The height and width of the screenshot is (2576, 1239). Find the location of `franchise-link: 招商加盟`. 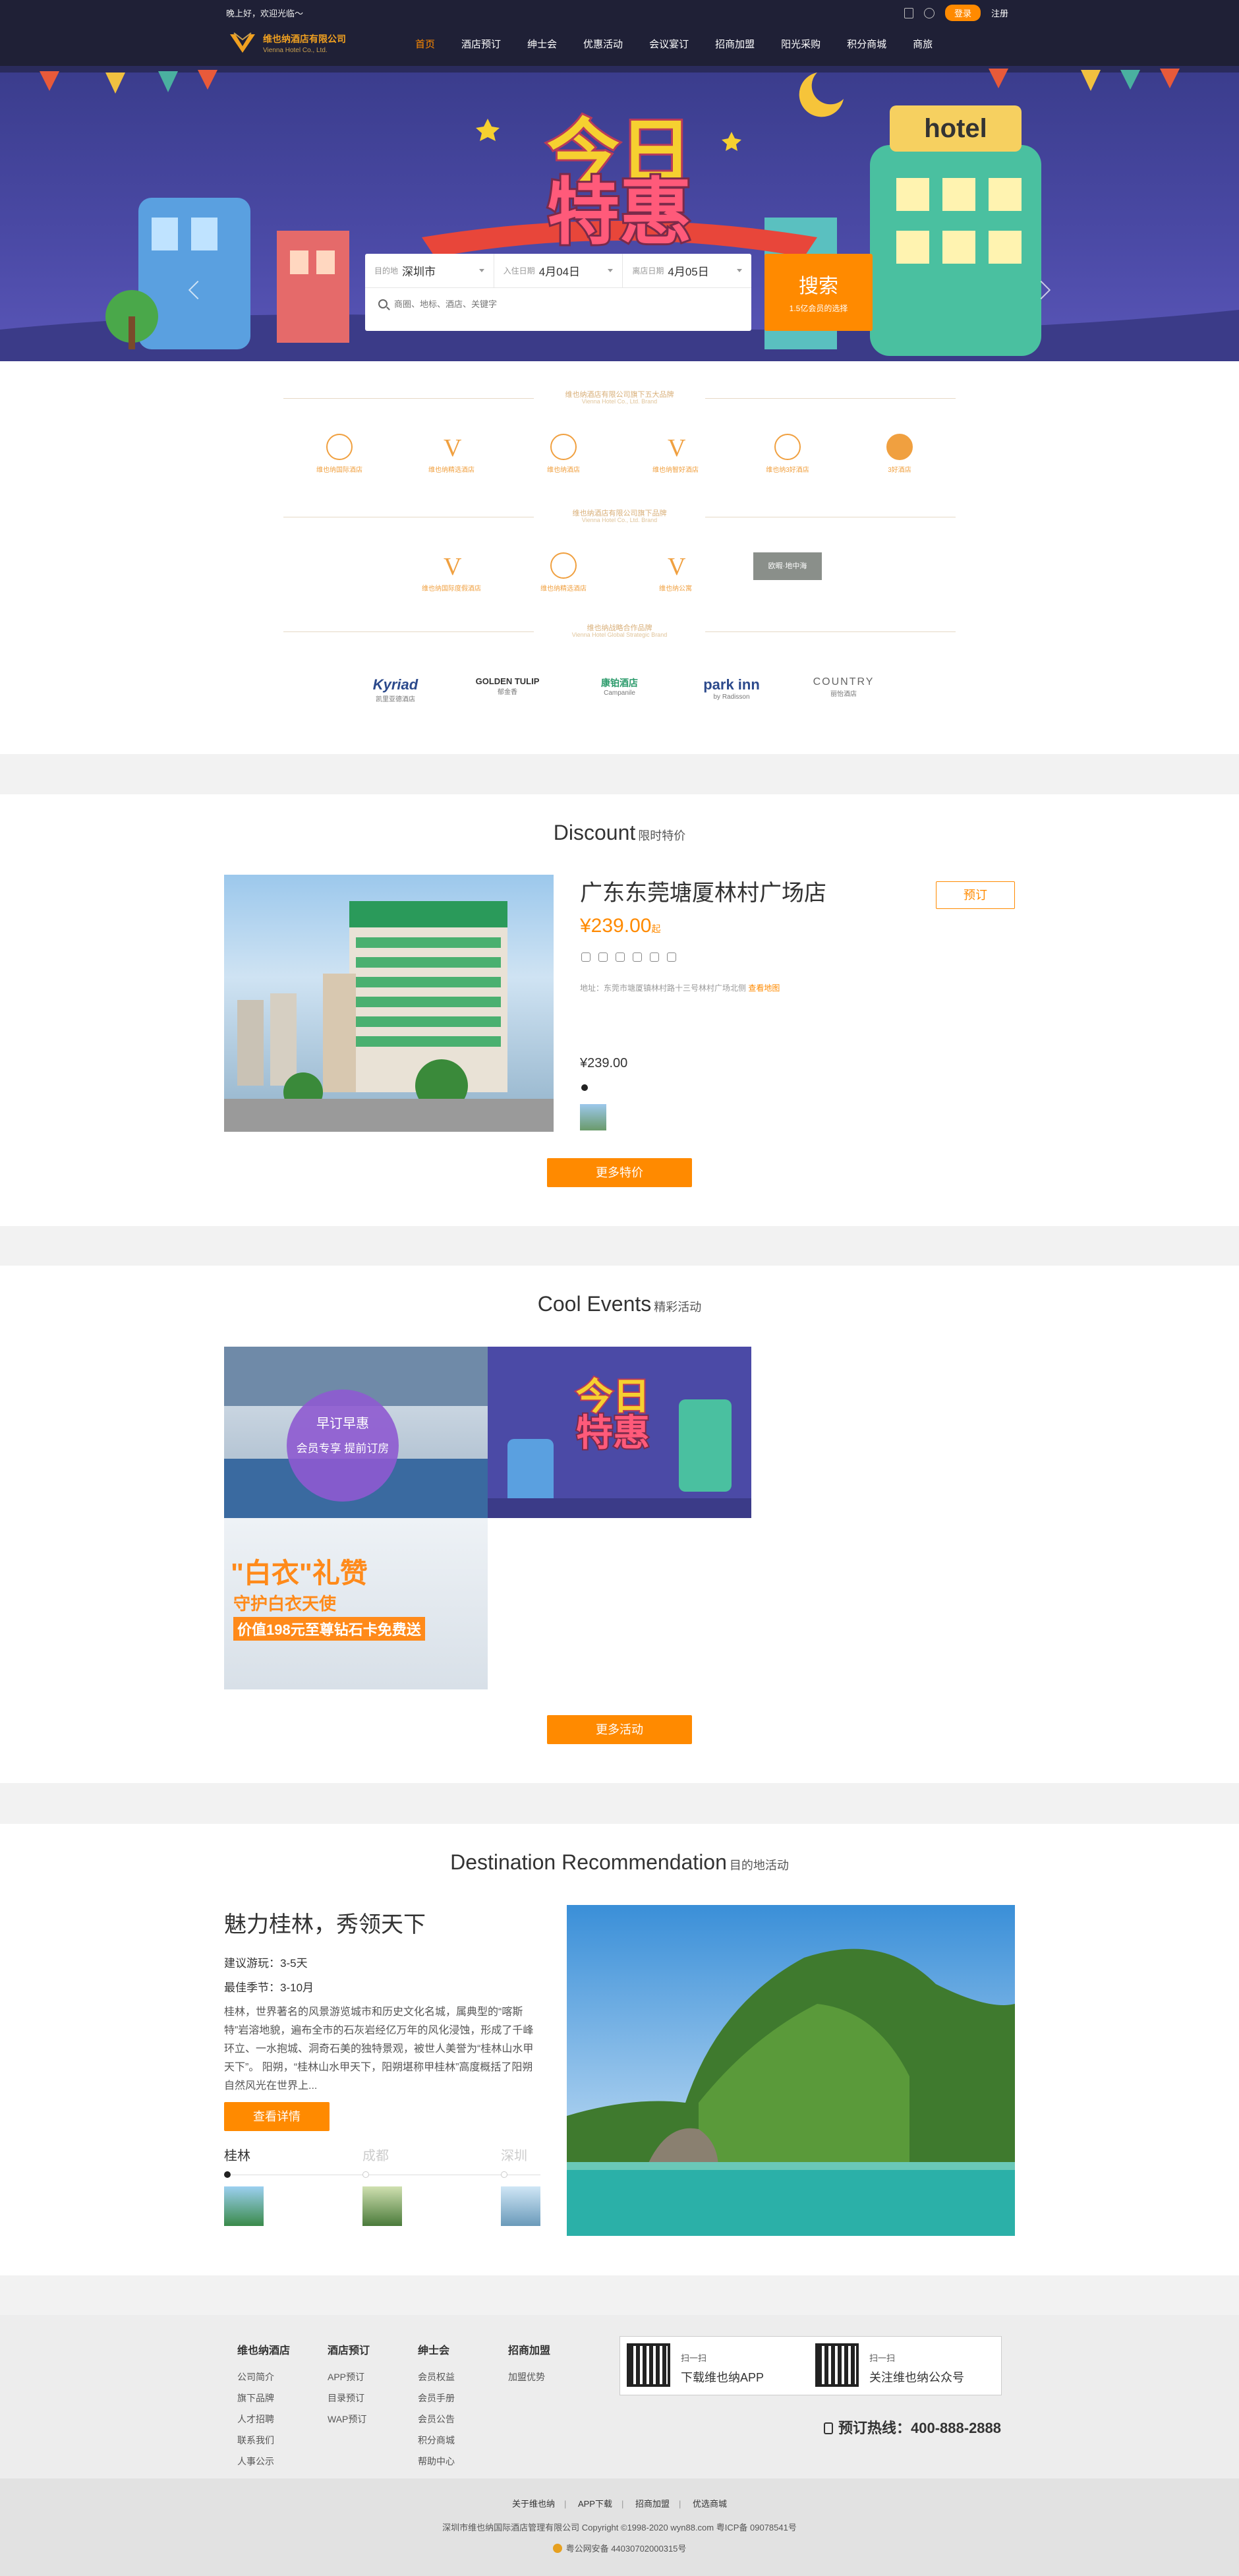

franchise-link: 招商加盟 is located at coordinates (653, 2504).